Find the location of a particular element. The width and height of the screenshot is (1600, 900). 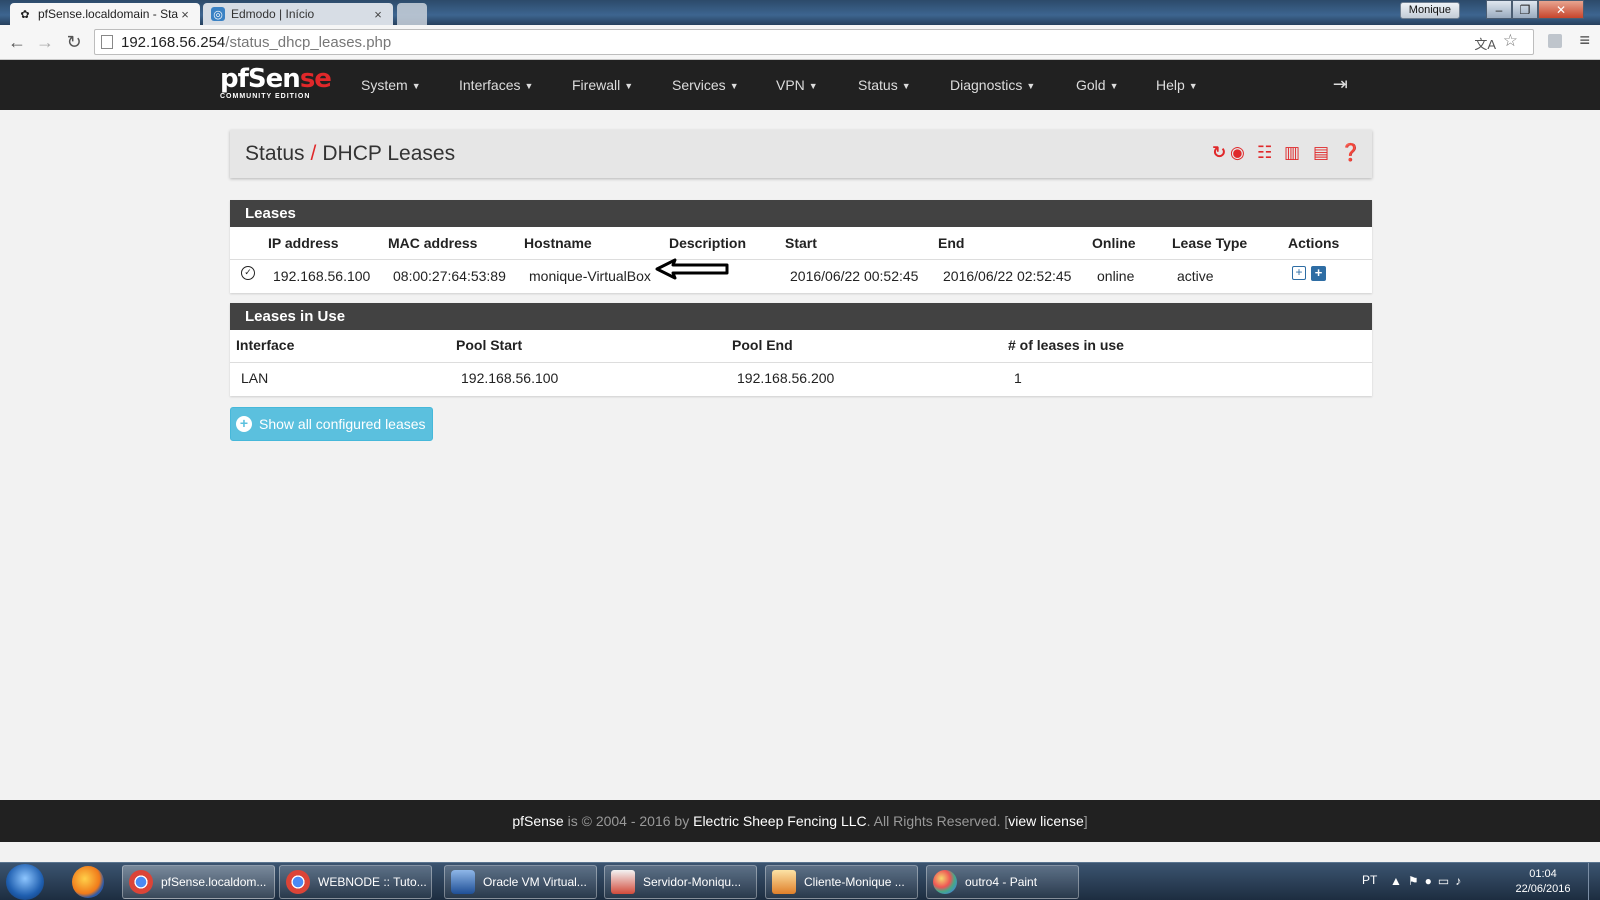

column-header-interface: Interface is located at coordinates (265, 345).